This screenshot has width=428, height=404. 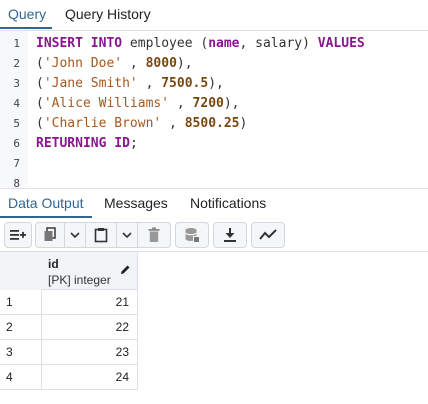 What do you see at coordinates (21, 327) in the screenshot?
I see `row-number: 2` at bounding box center [21, 327].